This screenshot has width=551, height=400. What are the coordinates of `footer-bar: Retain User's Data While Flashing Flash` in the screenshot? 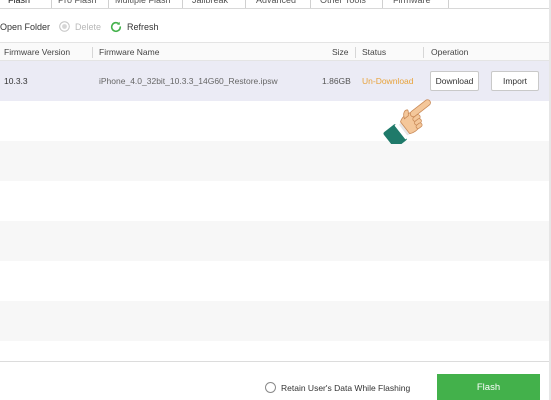 It's located at (275, 380).